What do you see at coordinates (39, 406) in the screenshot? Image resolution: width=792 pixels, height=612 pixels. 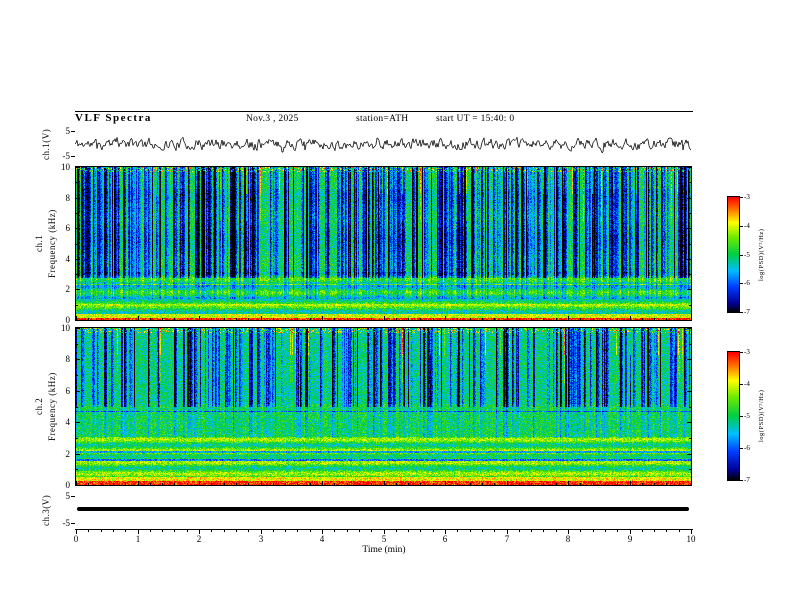 I see `ch2-channel-axis-label: ch.2` at bounding box center [39, 406].